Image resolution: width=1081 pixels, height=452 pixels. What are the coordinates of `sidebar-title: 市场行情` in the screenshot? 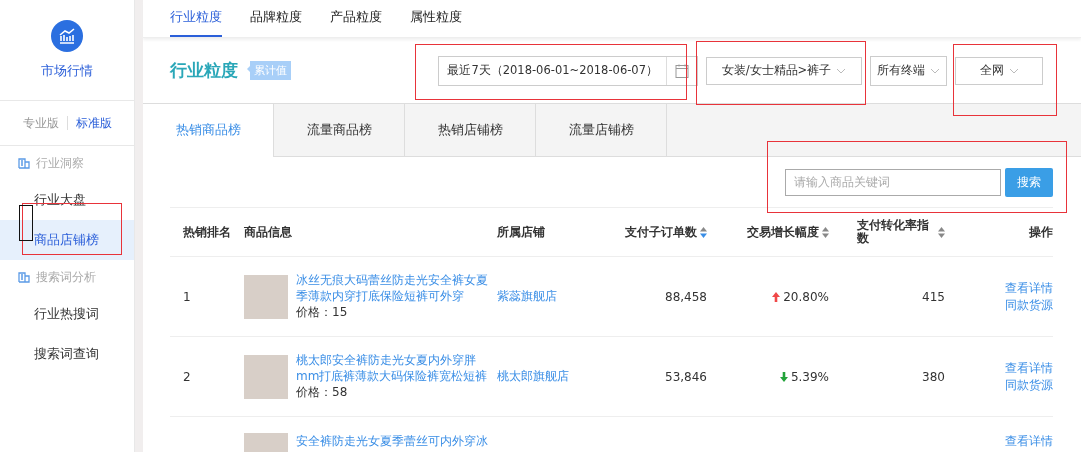 It's located at (67, 71).